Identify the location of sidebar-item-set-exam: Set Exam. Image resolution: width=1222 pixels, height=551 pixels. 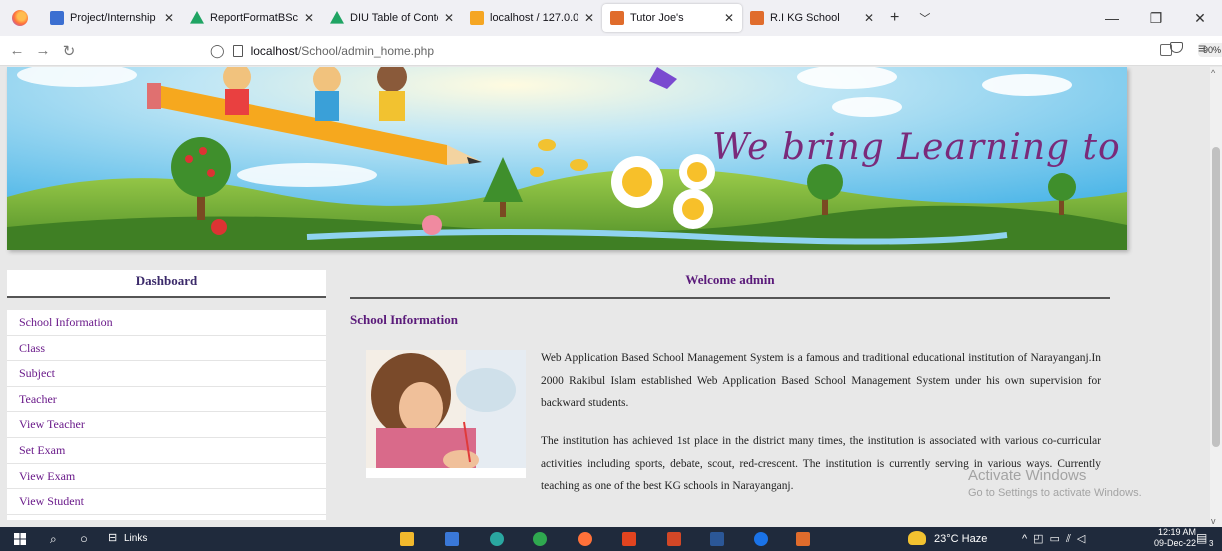
(166, 451).